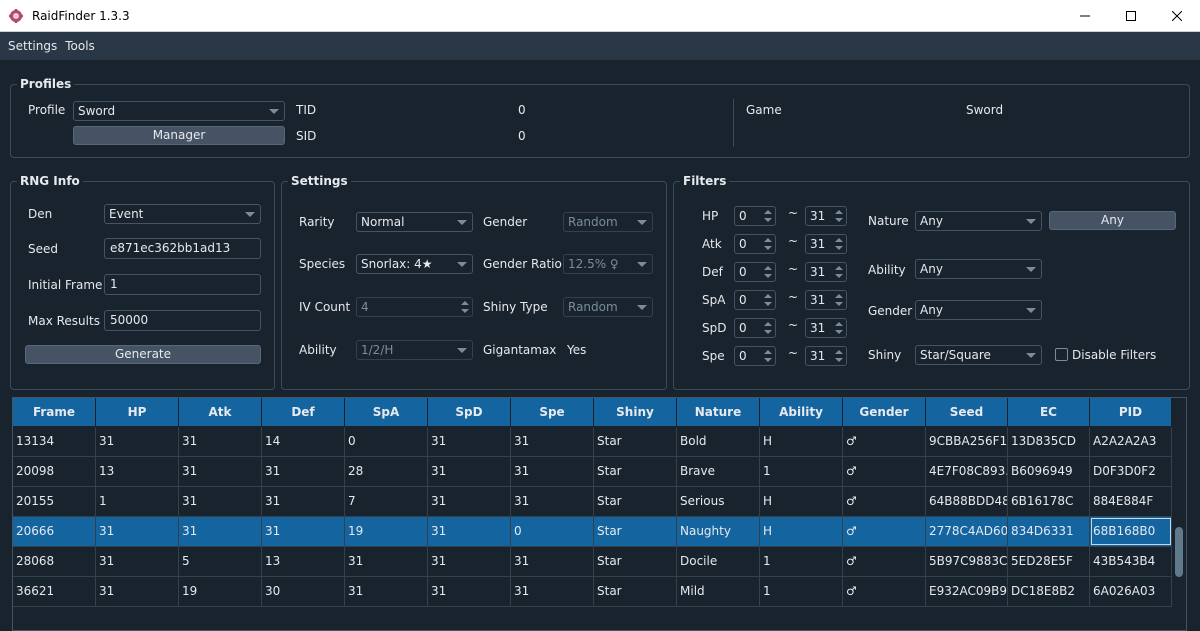 This screenshot has height=631, width=1200. What do you see at coordinates (635, 412) in the screenshot?
I see `col-shiny: Shiny` at bounding box center [635, 412].